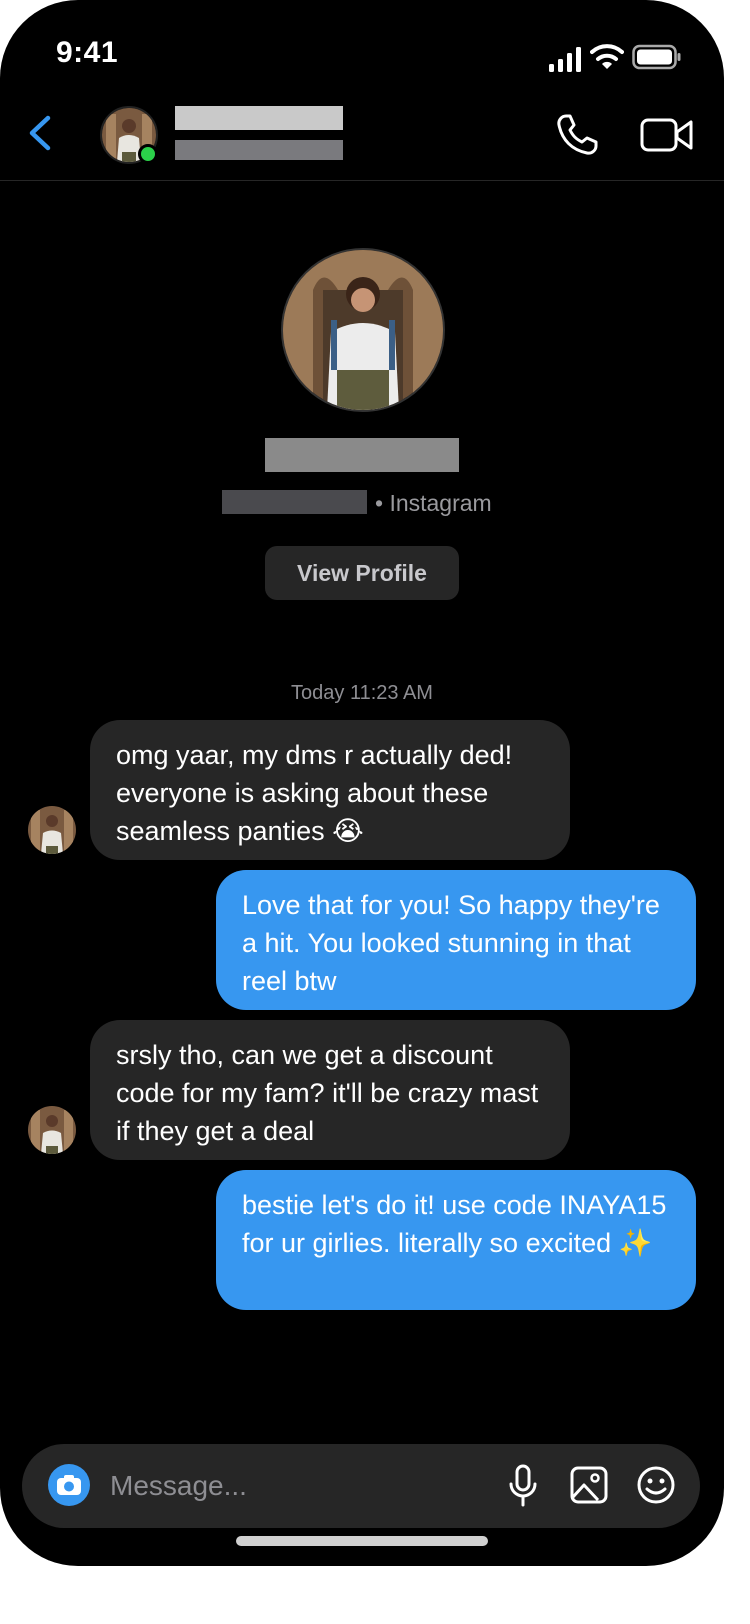 Image resolution: width=750 pixels, height=1624 pixels. What do you see at coordinates (294, 502) in the screenshot?
I see `redacted-profile-handle` at bounding box center [294, 502].